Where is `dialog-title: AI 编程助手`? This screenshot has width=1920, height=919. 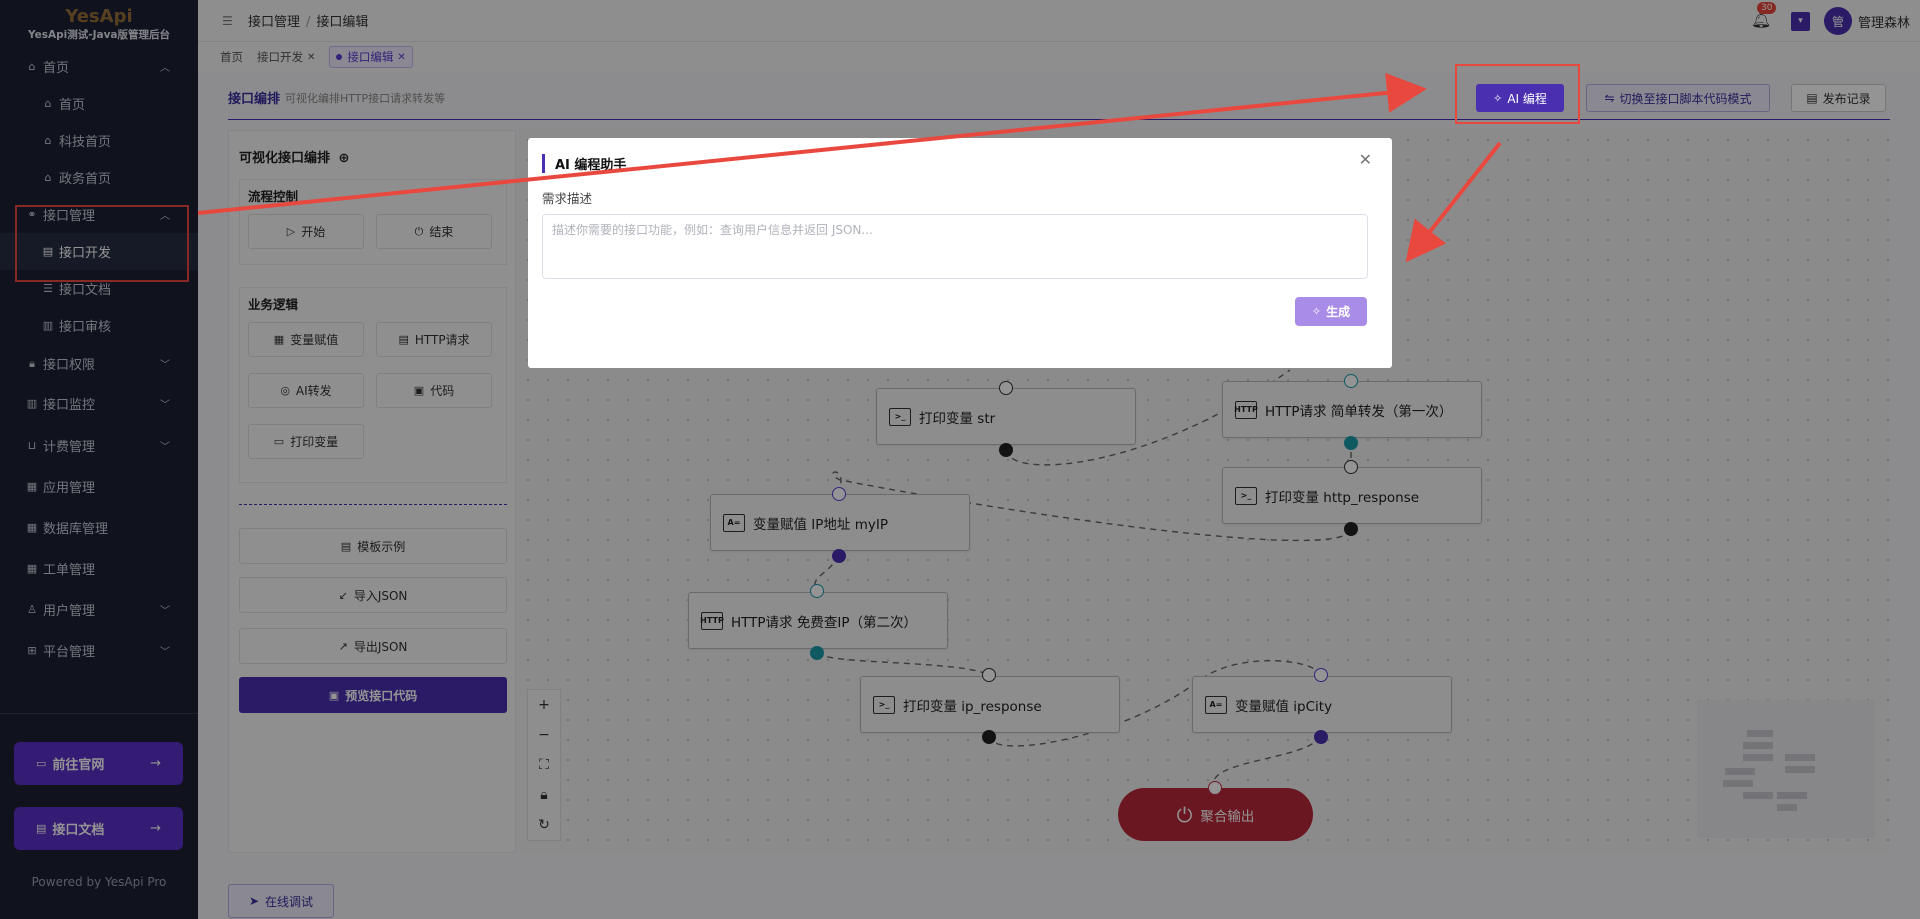
dialog-title: AI 编程助手 is located at coordinates (584, 163).